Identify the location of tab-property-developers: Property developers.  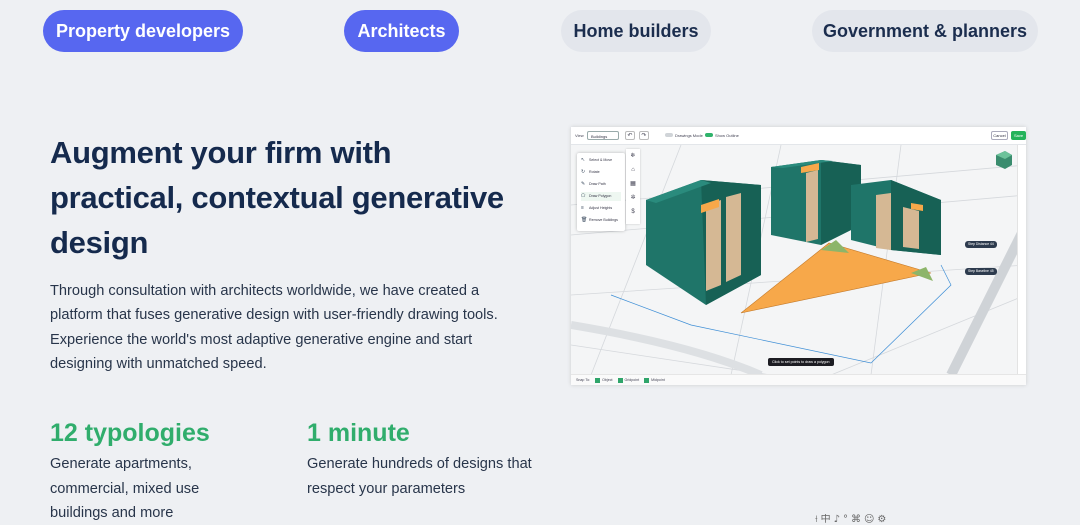
(143, 31).